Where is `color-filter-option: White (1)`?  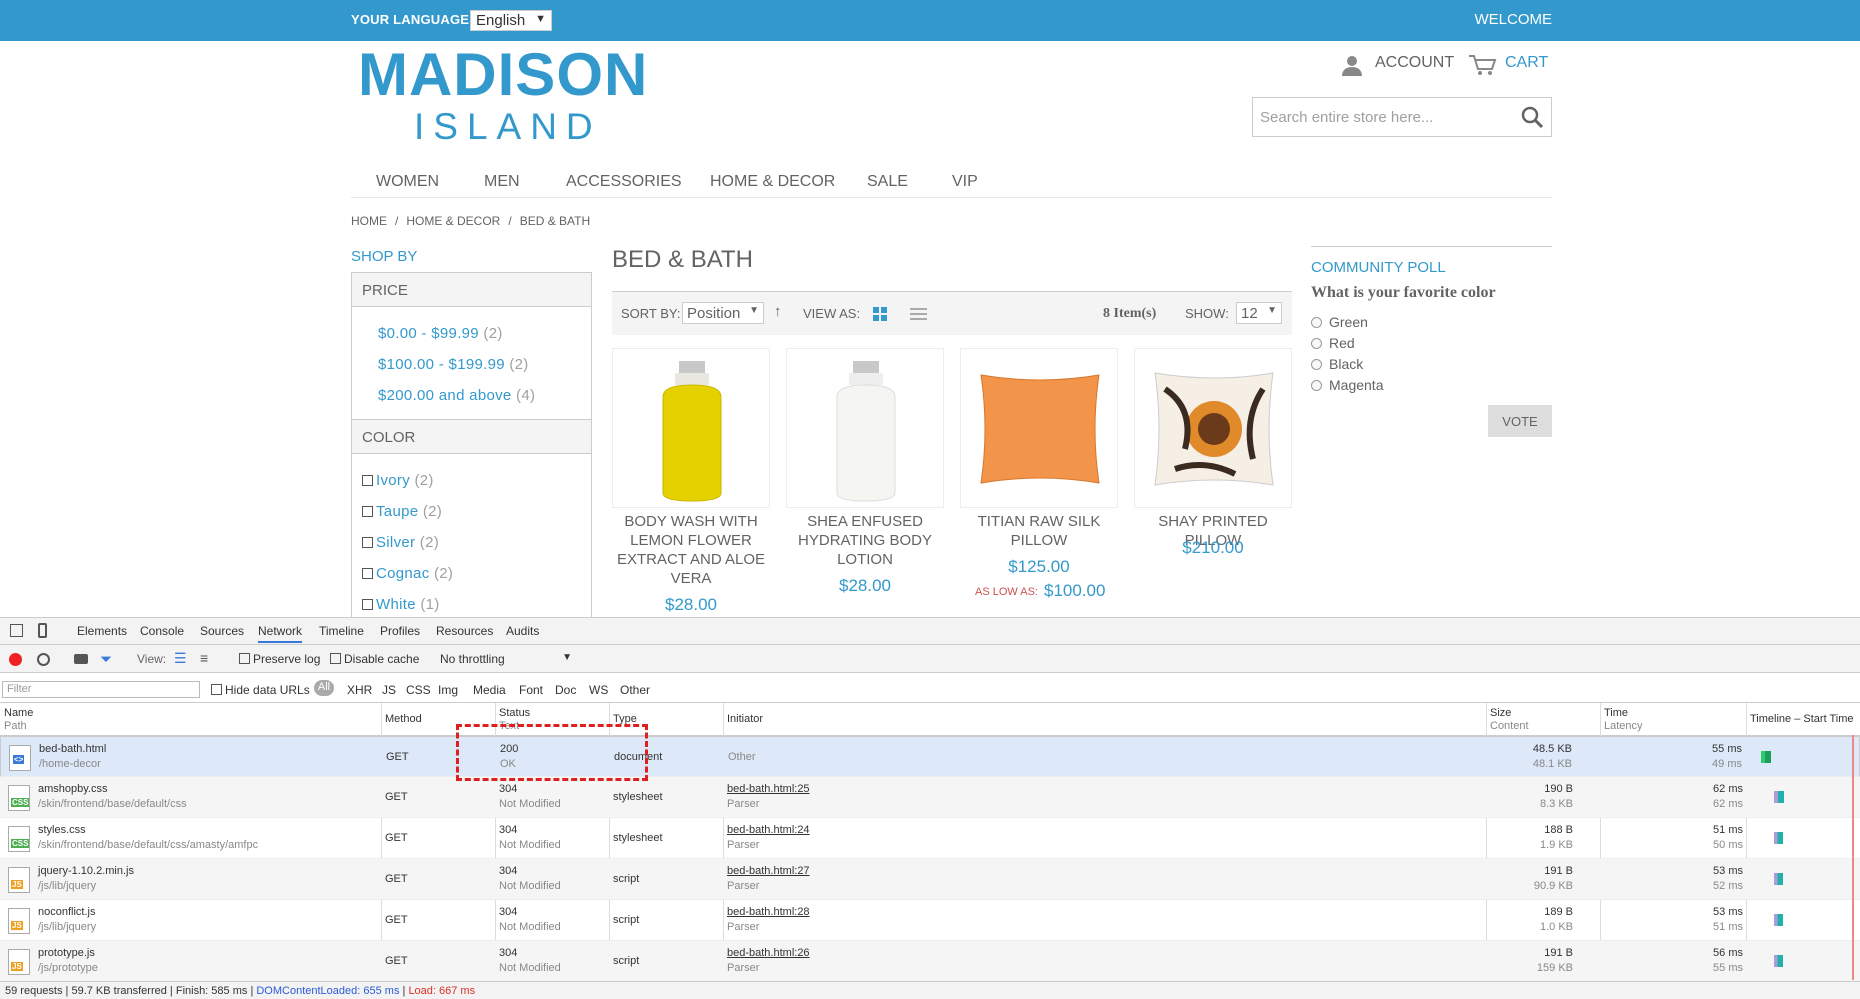
color-filter-option: White (1) is located at coordinates (401, 604).